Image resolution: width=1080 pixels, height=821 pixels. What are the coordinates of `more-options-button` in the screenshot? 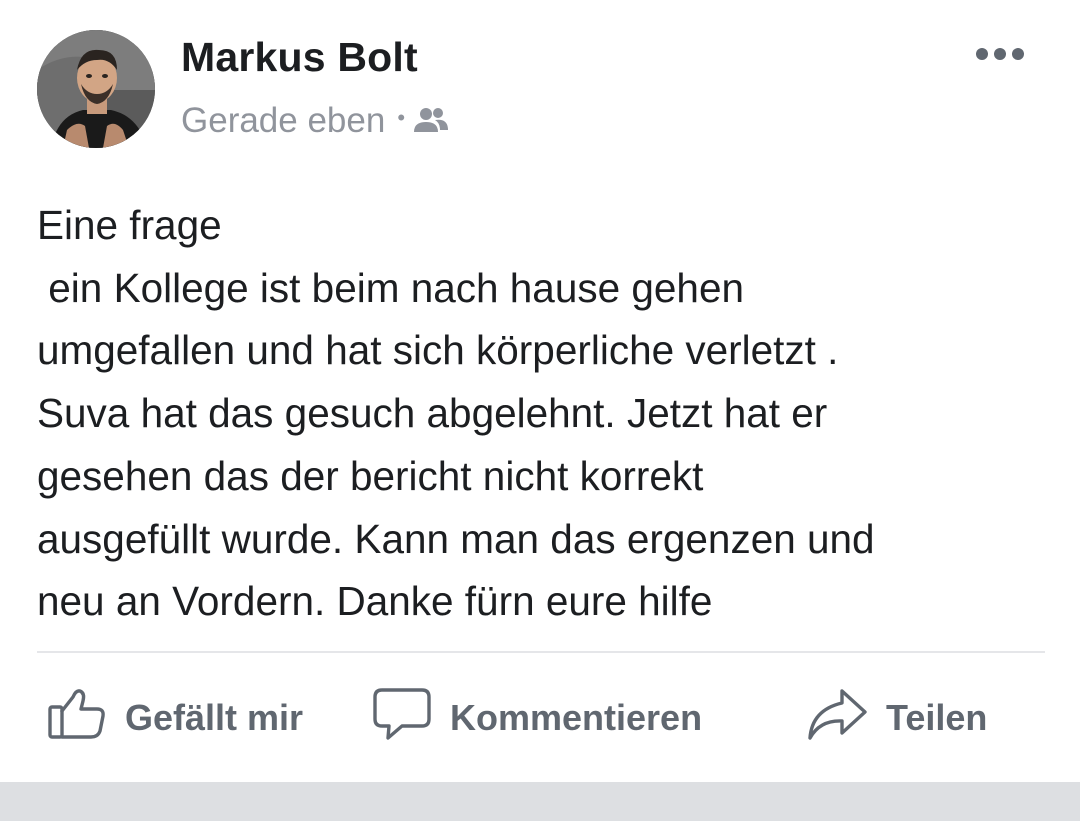 It's located at (1000, 54).